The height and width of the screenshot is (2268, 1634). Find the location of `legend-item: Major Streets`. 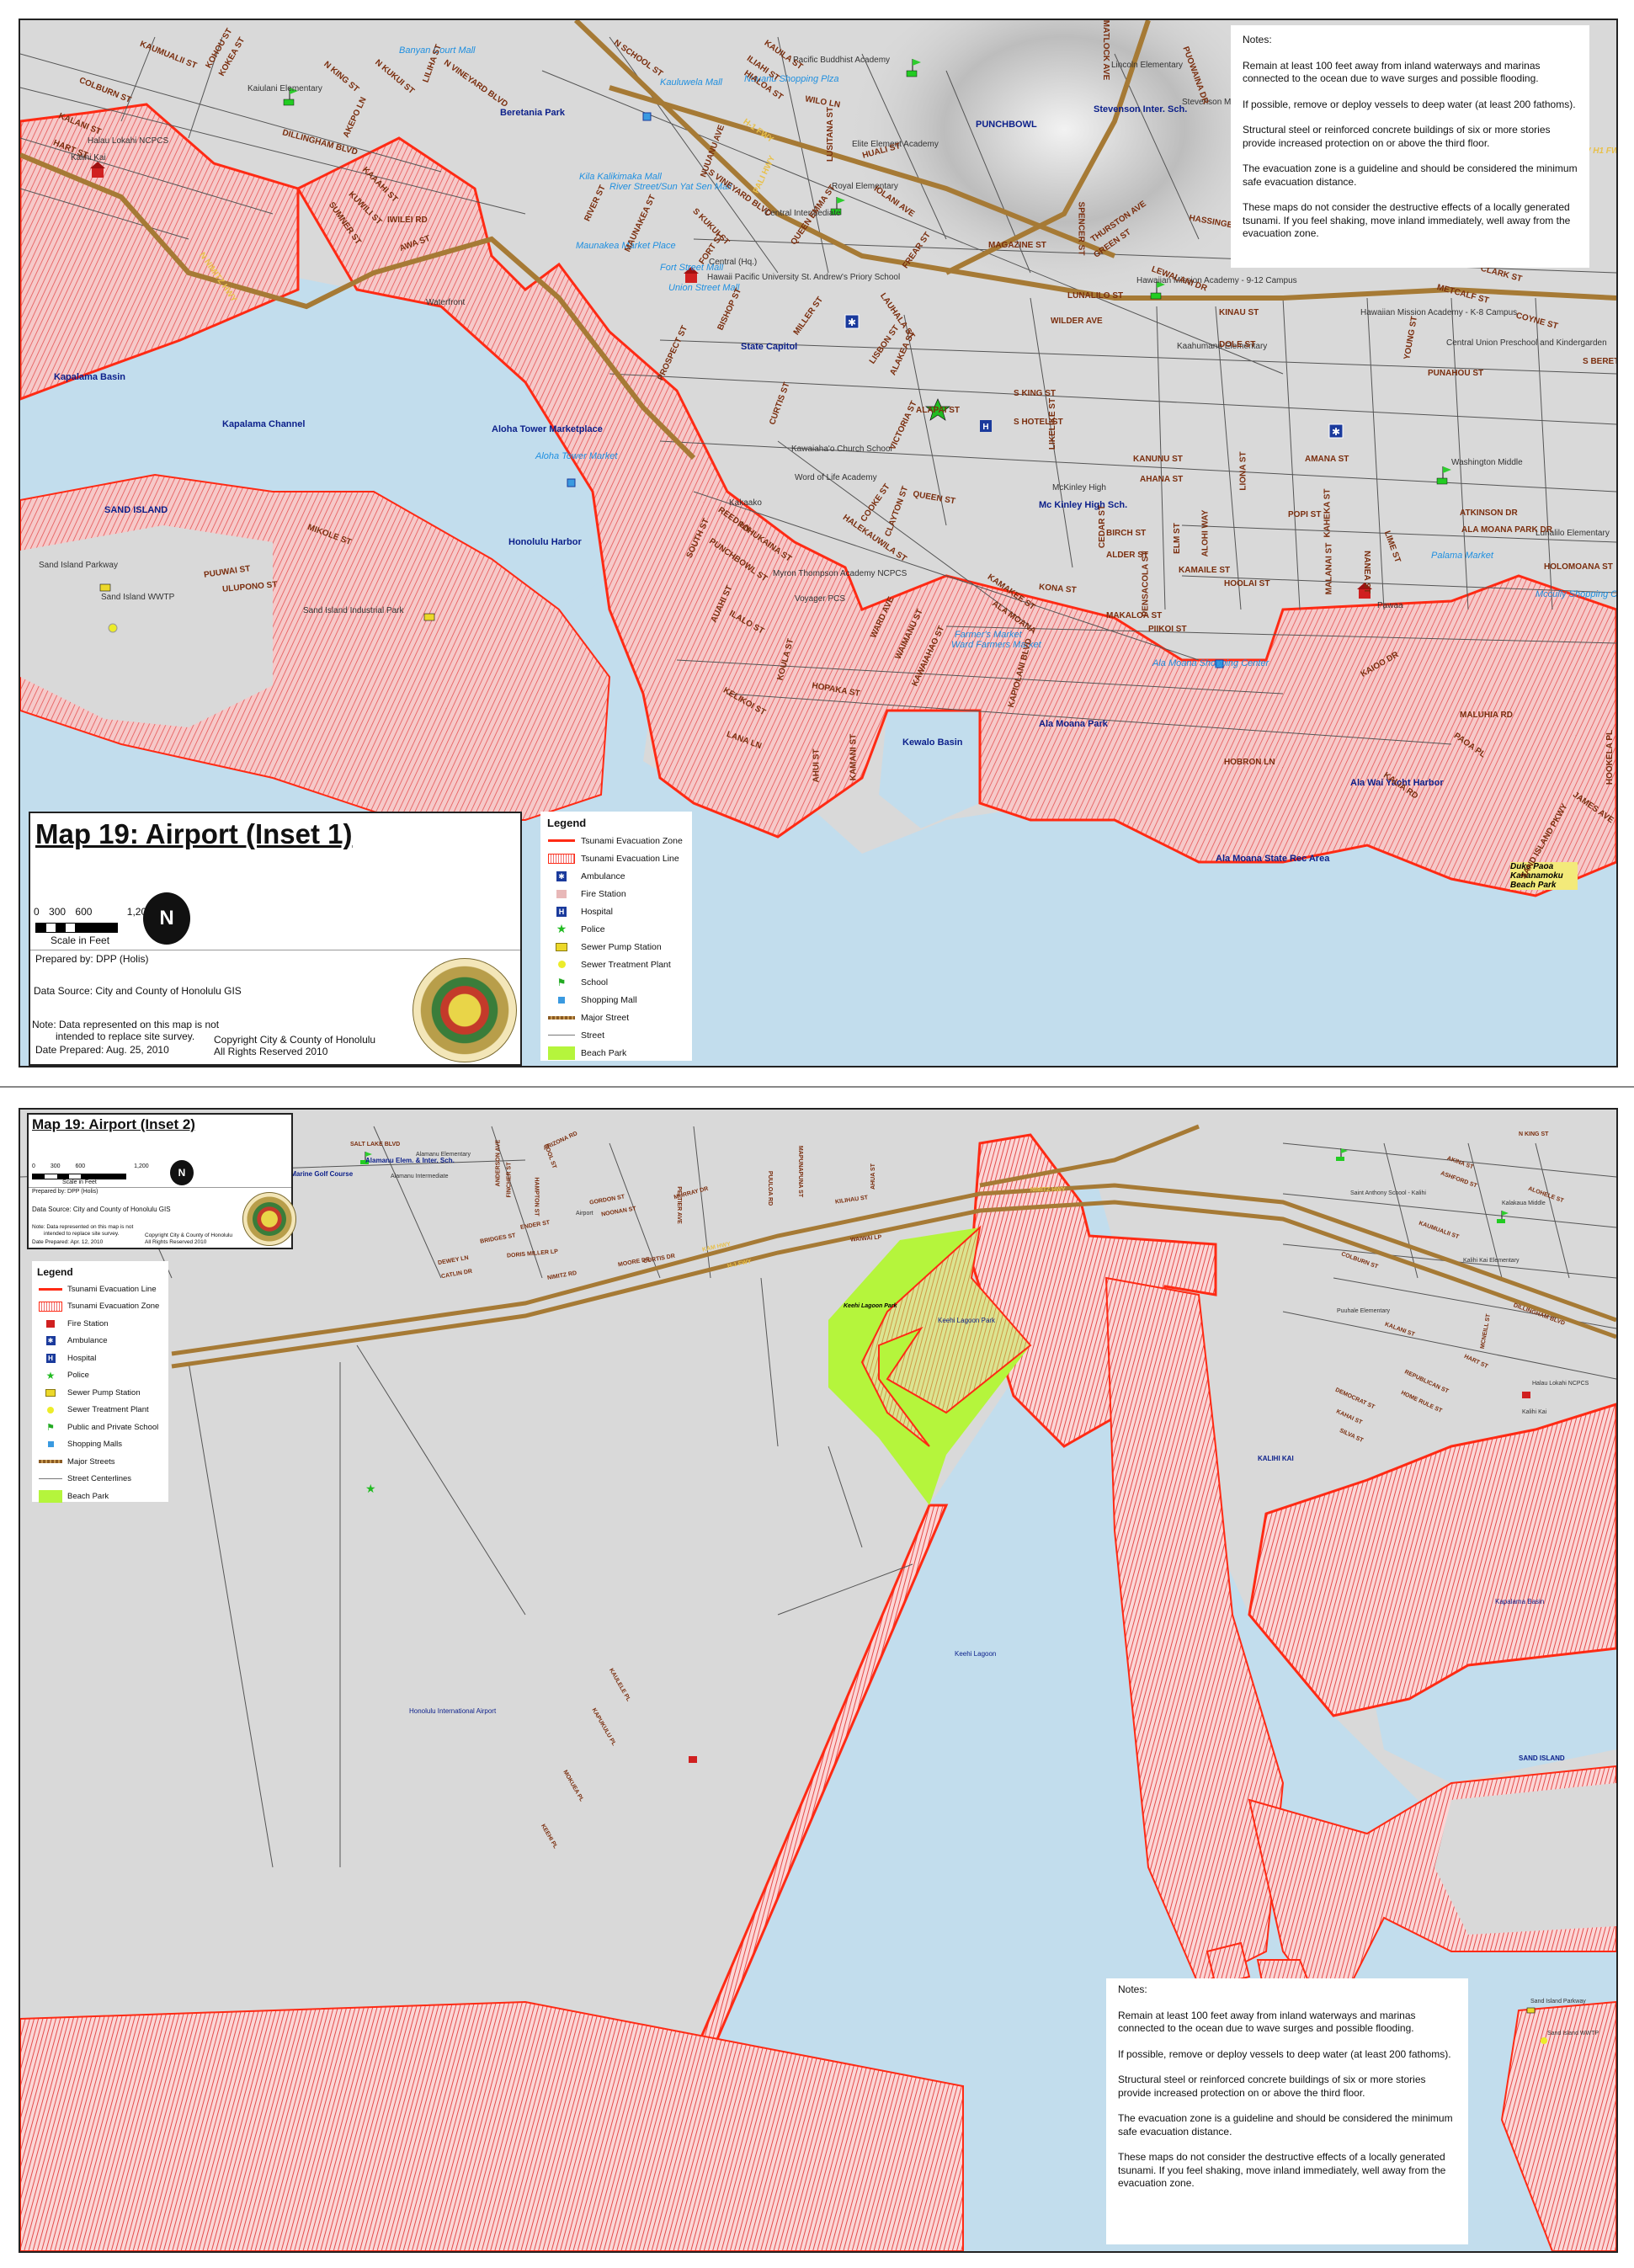

legend-item: Major Streets is located at coordinates (100, 1462).